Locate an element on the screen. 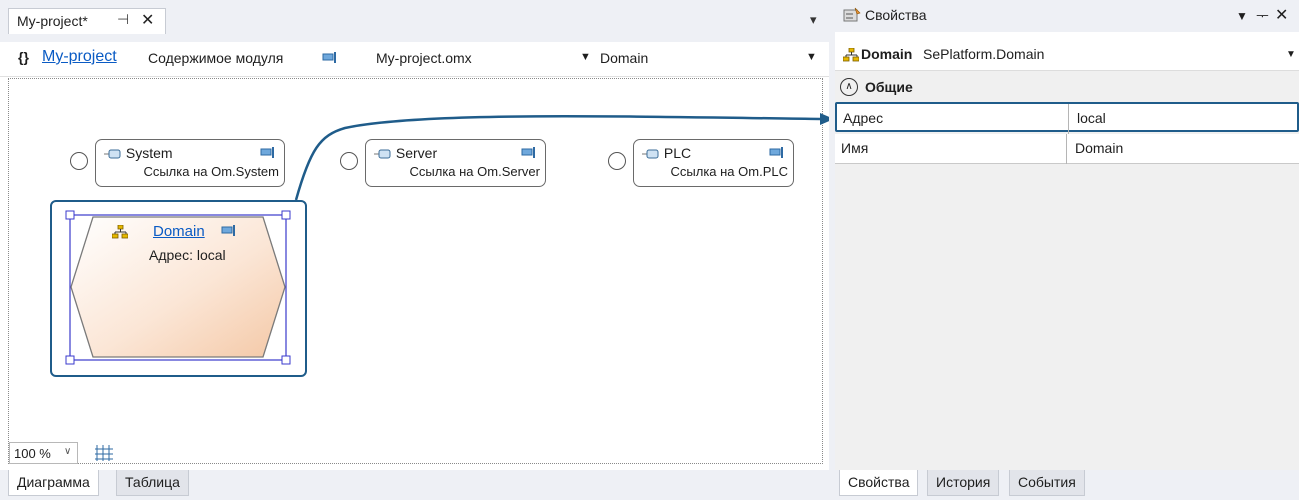  properties-tab-strip: Свойства История События is located at coordinates (1067, 485).